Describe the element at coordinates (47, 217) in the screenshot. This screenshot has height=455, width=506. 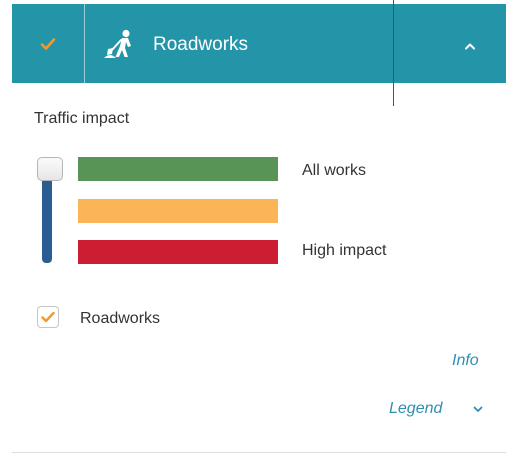
I see `impact-slider-track` at that location.